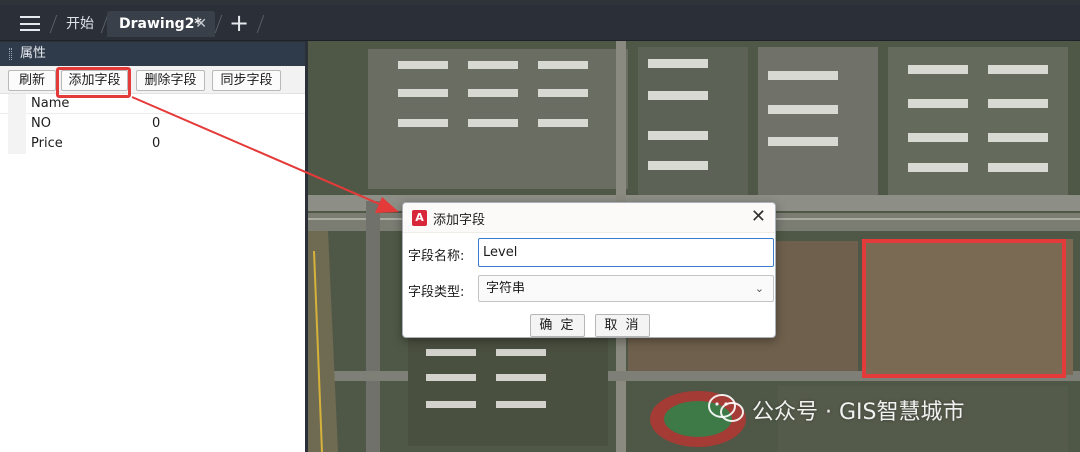 The width and height of the screenshot is (1080, 452). I want to click on field-name-input, so click(626, 252).